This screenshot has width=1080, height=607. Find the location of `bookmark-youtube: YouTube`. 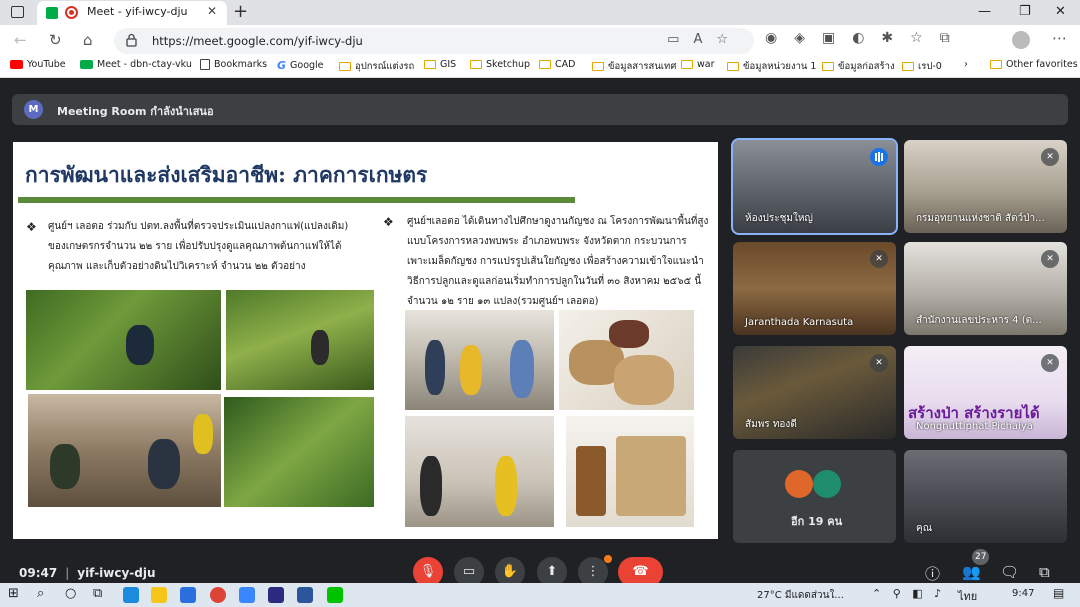

bookmark-youtube: YouTube is located at coordinates (38, 64).